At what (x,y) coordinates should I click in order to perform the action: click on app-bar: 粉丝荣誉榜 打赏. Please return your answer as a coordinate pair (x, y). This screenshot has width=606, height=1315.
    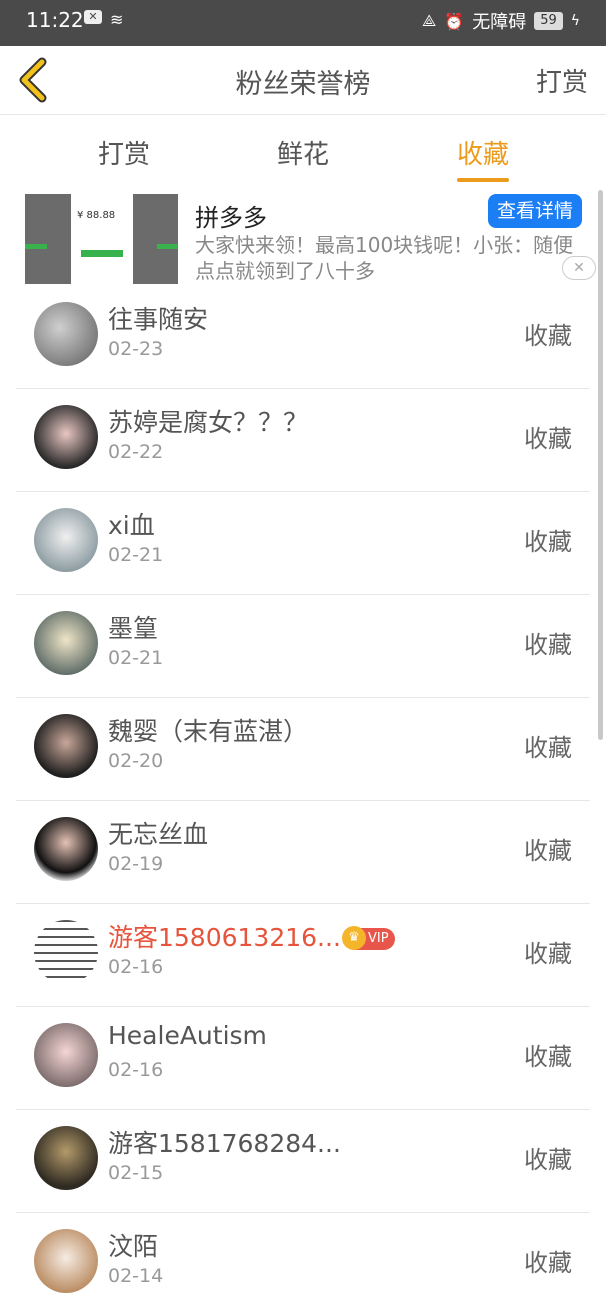
    Looking at the image, I should click on (303, 80).